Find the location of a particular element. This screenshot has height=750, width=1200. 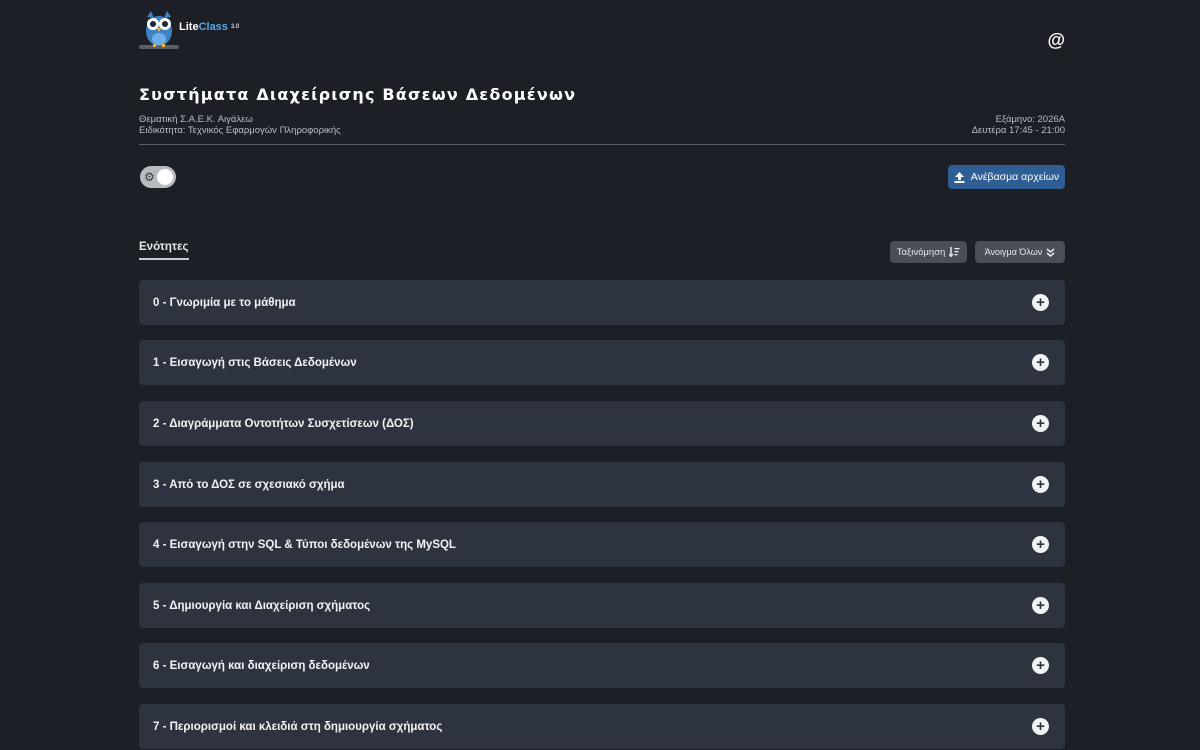

section-row: 6 - Εισαγωγή και διαχείριση δεδομένων + is located at coordinates (602, 665).